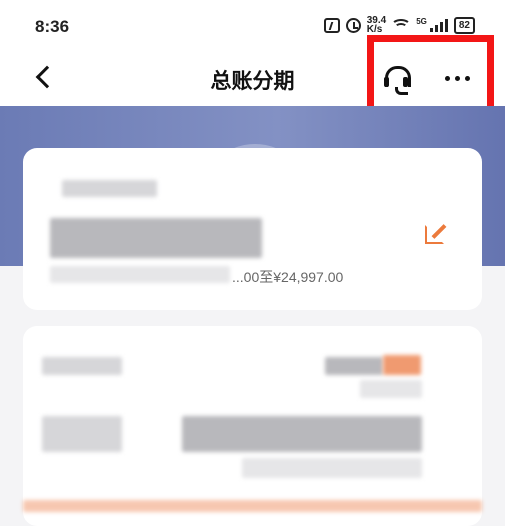 The width and height of the screenshot is (505, 526). What do you see at coordinates (302, 434) in the screenshot?
I see `blurred-detail-right` at bounding box center [302, 434].